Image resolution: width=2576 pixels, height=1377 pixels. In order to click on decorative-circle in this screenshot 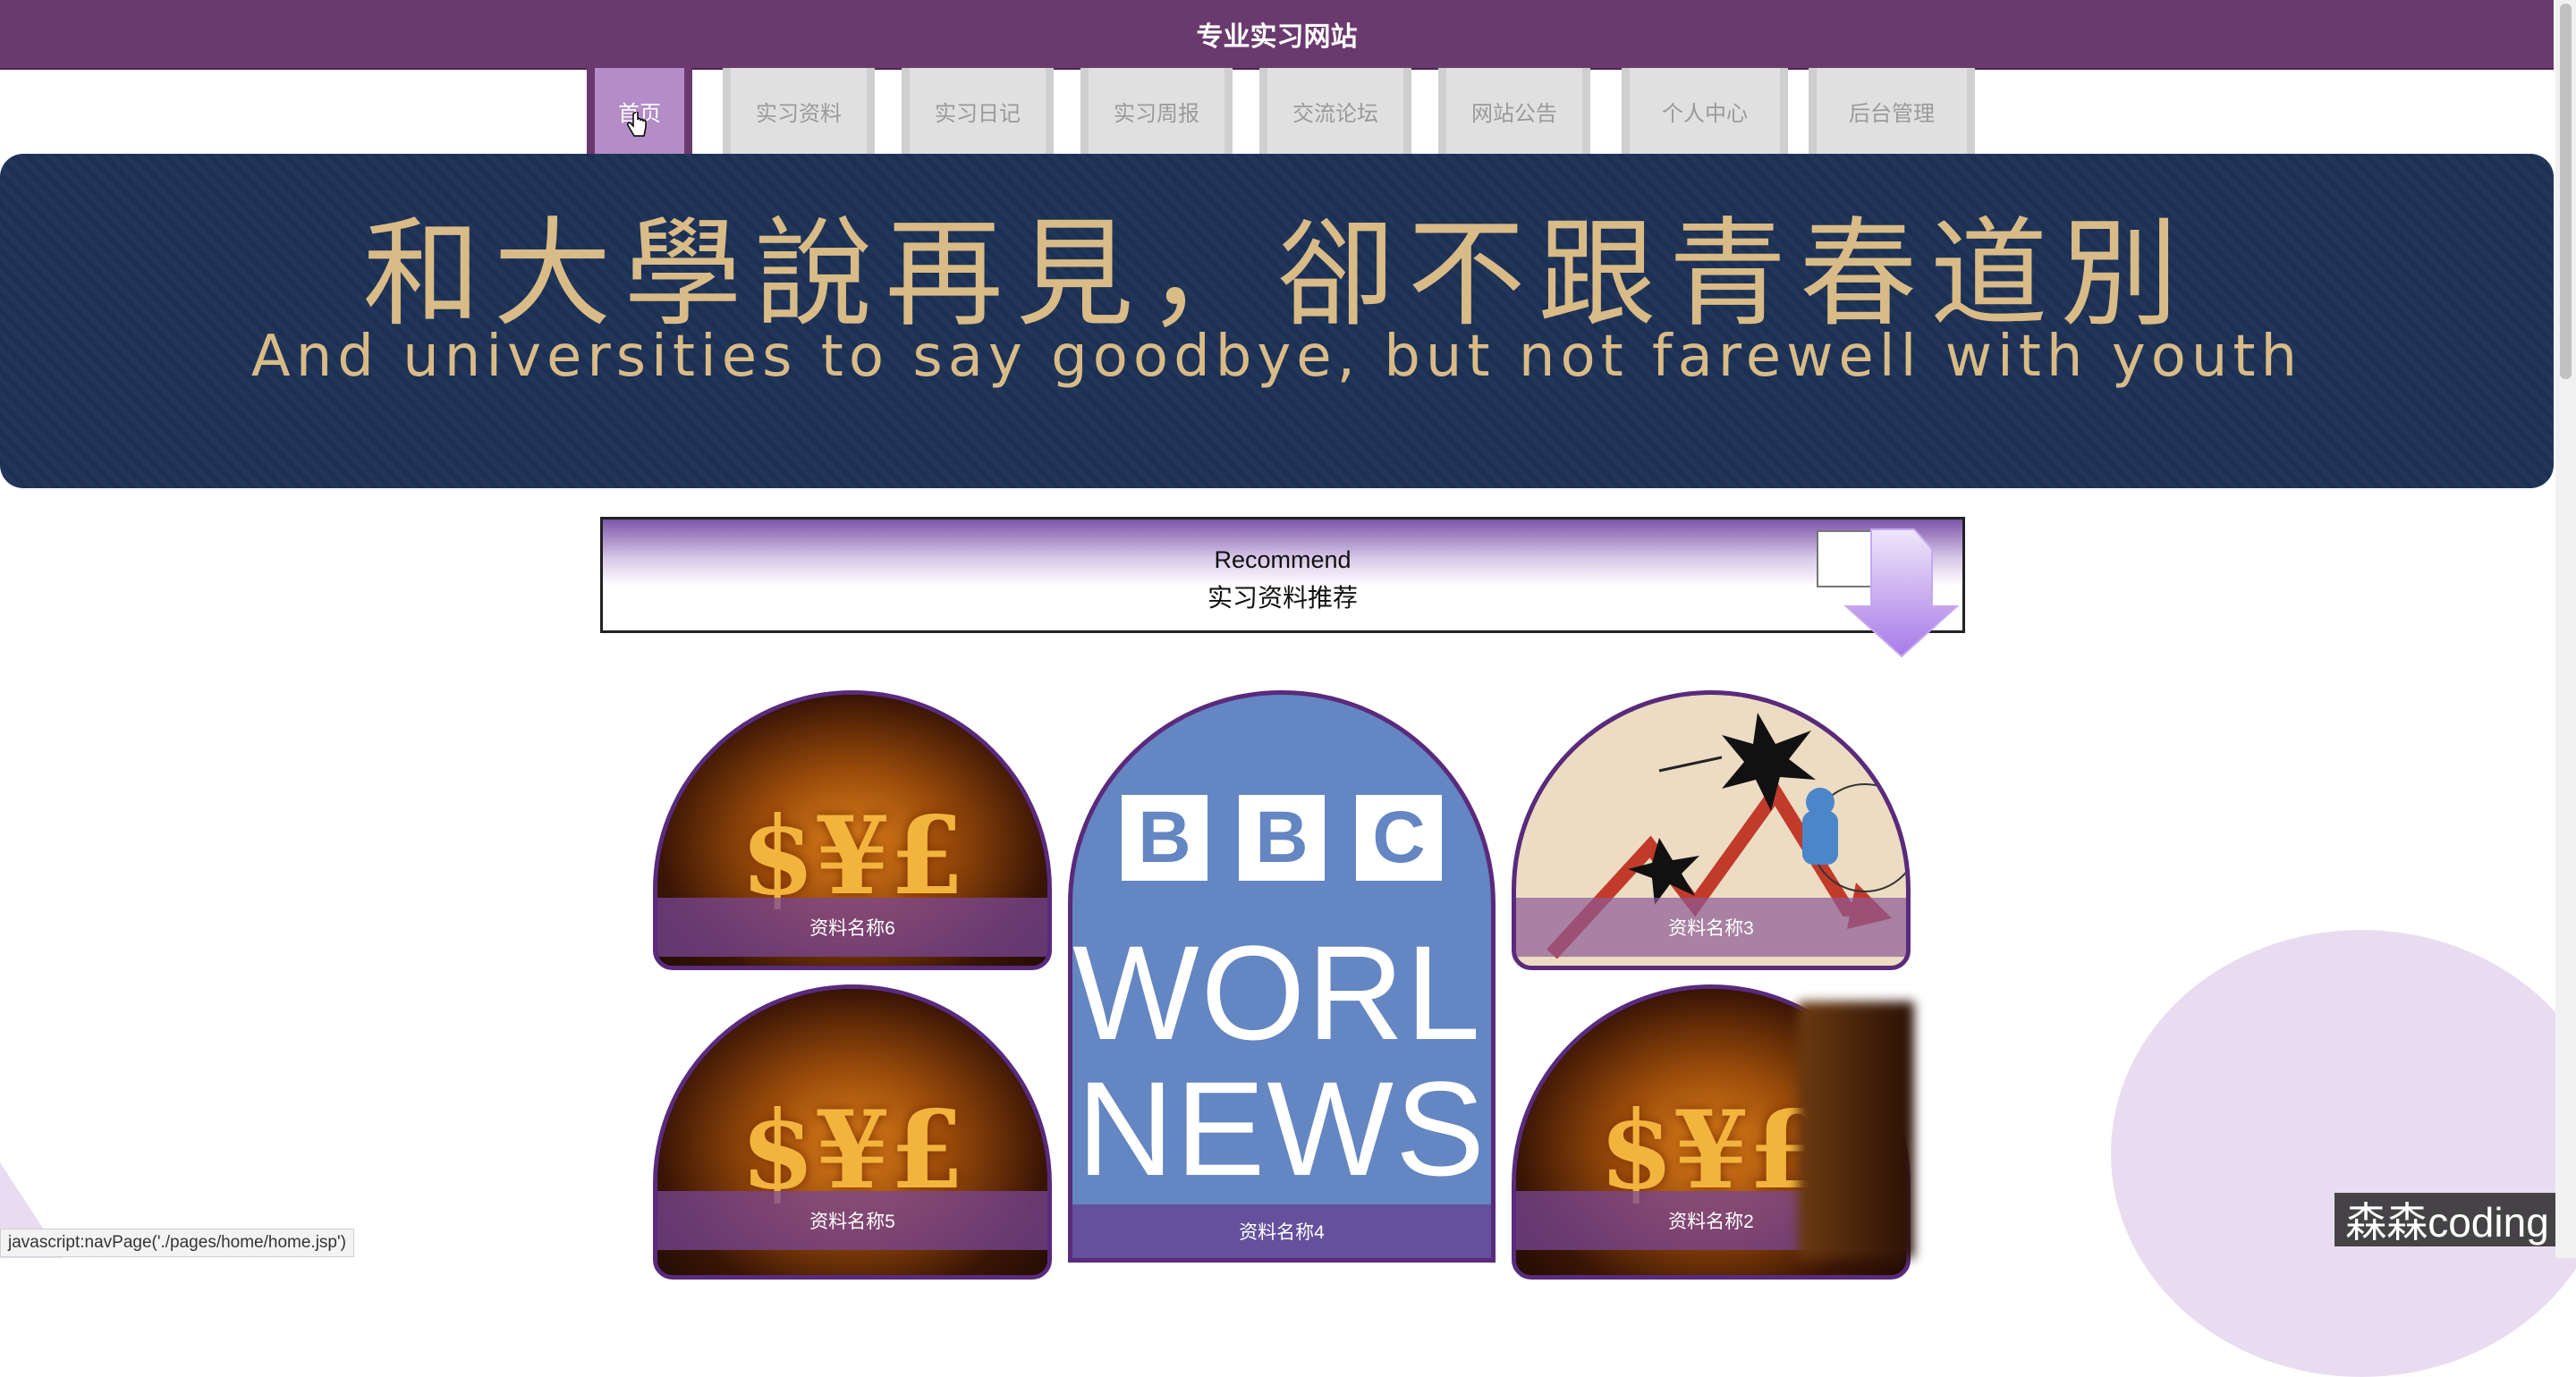, I will do `click(2343, 1153)`.